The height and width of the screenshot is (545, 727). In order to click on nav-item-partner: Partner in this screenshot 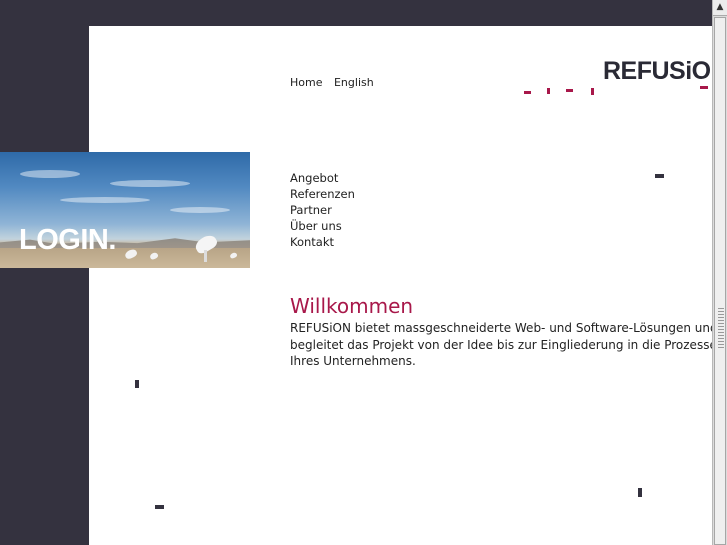, I will do `click(322, 210)`.